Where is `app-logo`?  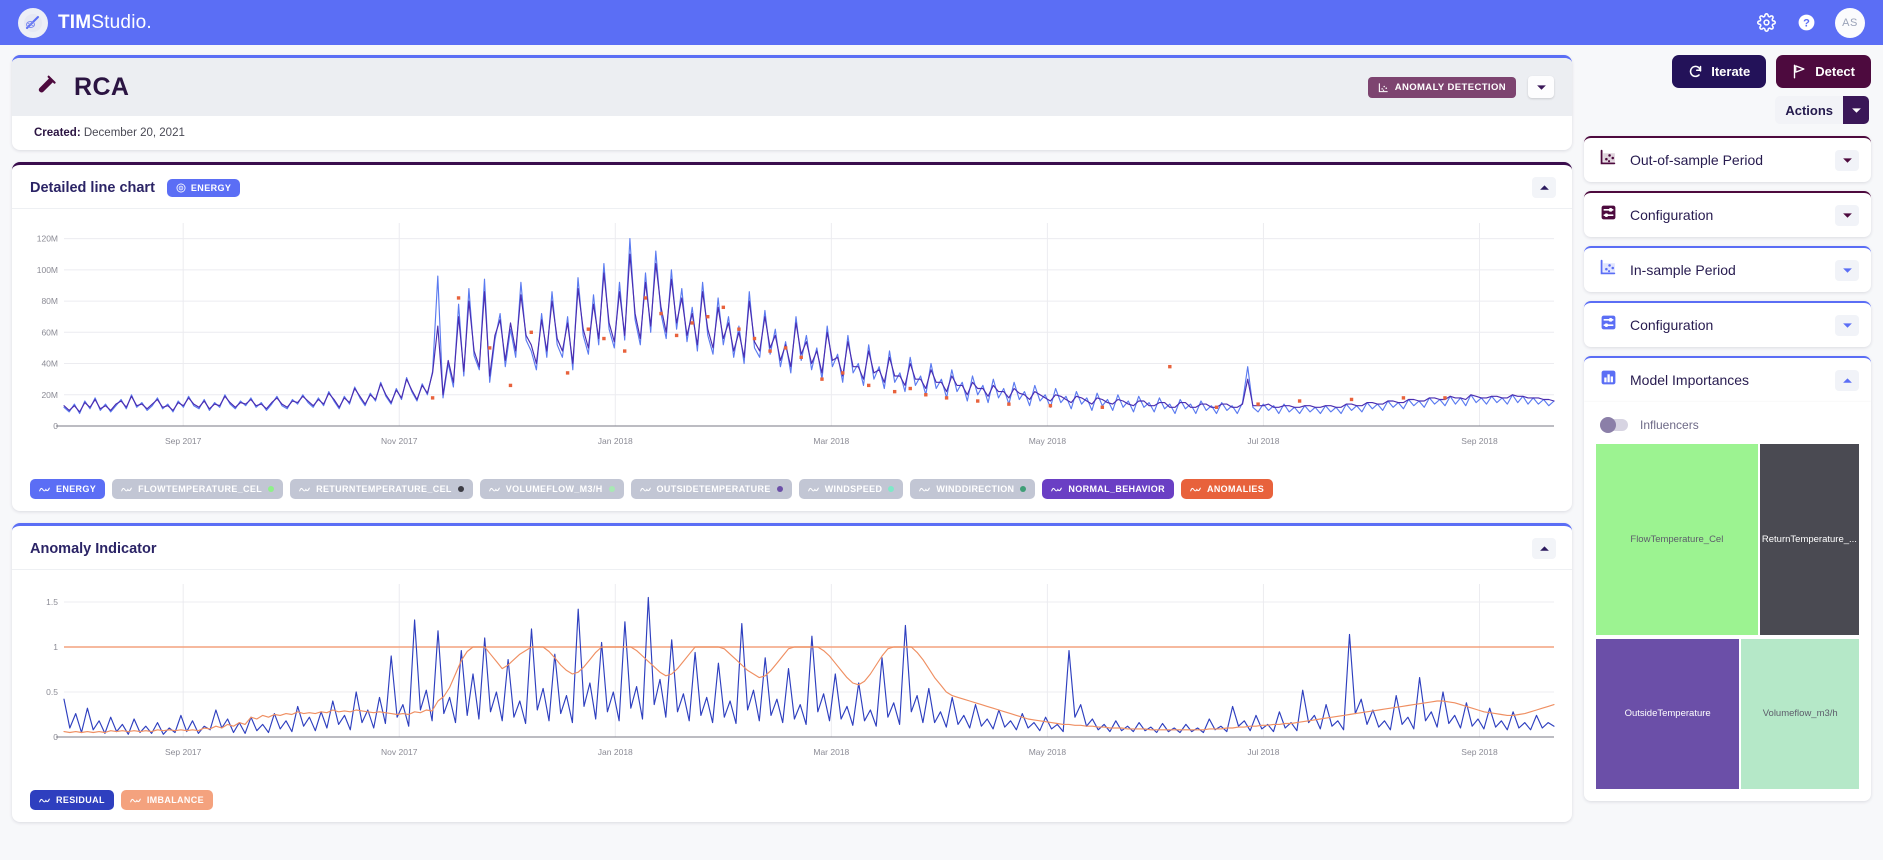
app-logo is located at coordinates (33, 22).